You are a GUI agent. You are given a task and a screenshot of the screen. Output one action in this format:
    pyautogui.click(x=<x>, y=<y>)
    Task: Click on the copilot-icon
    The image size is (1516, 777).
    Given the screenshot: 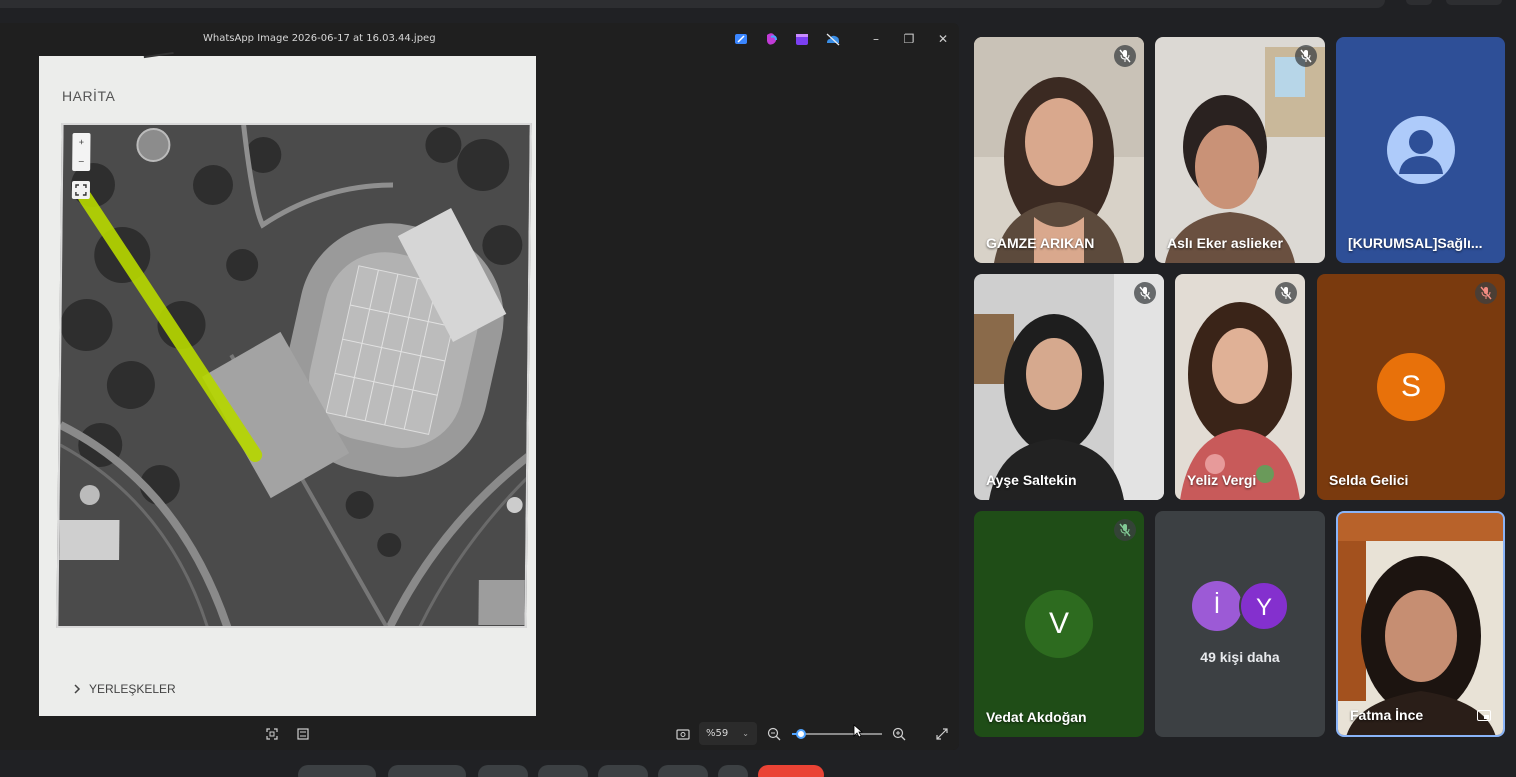 What is the action you would take?
    pyautogui.click(x=772, y=39)
    